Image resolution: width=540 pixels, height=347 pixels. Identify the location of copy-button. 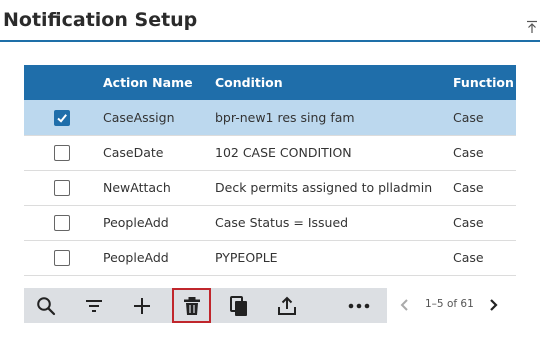
(239, 305).